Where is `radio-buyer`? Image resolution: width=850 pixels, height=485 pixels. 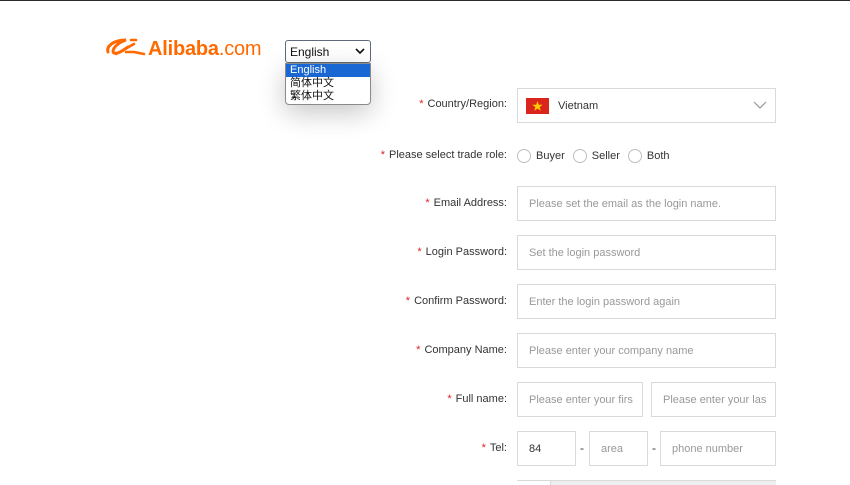 radio-buyer is located at coordinates (524, 156).